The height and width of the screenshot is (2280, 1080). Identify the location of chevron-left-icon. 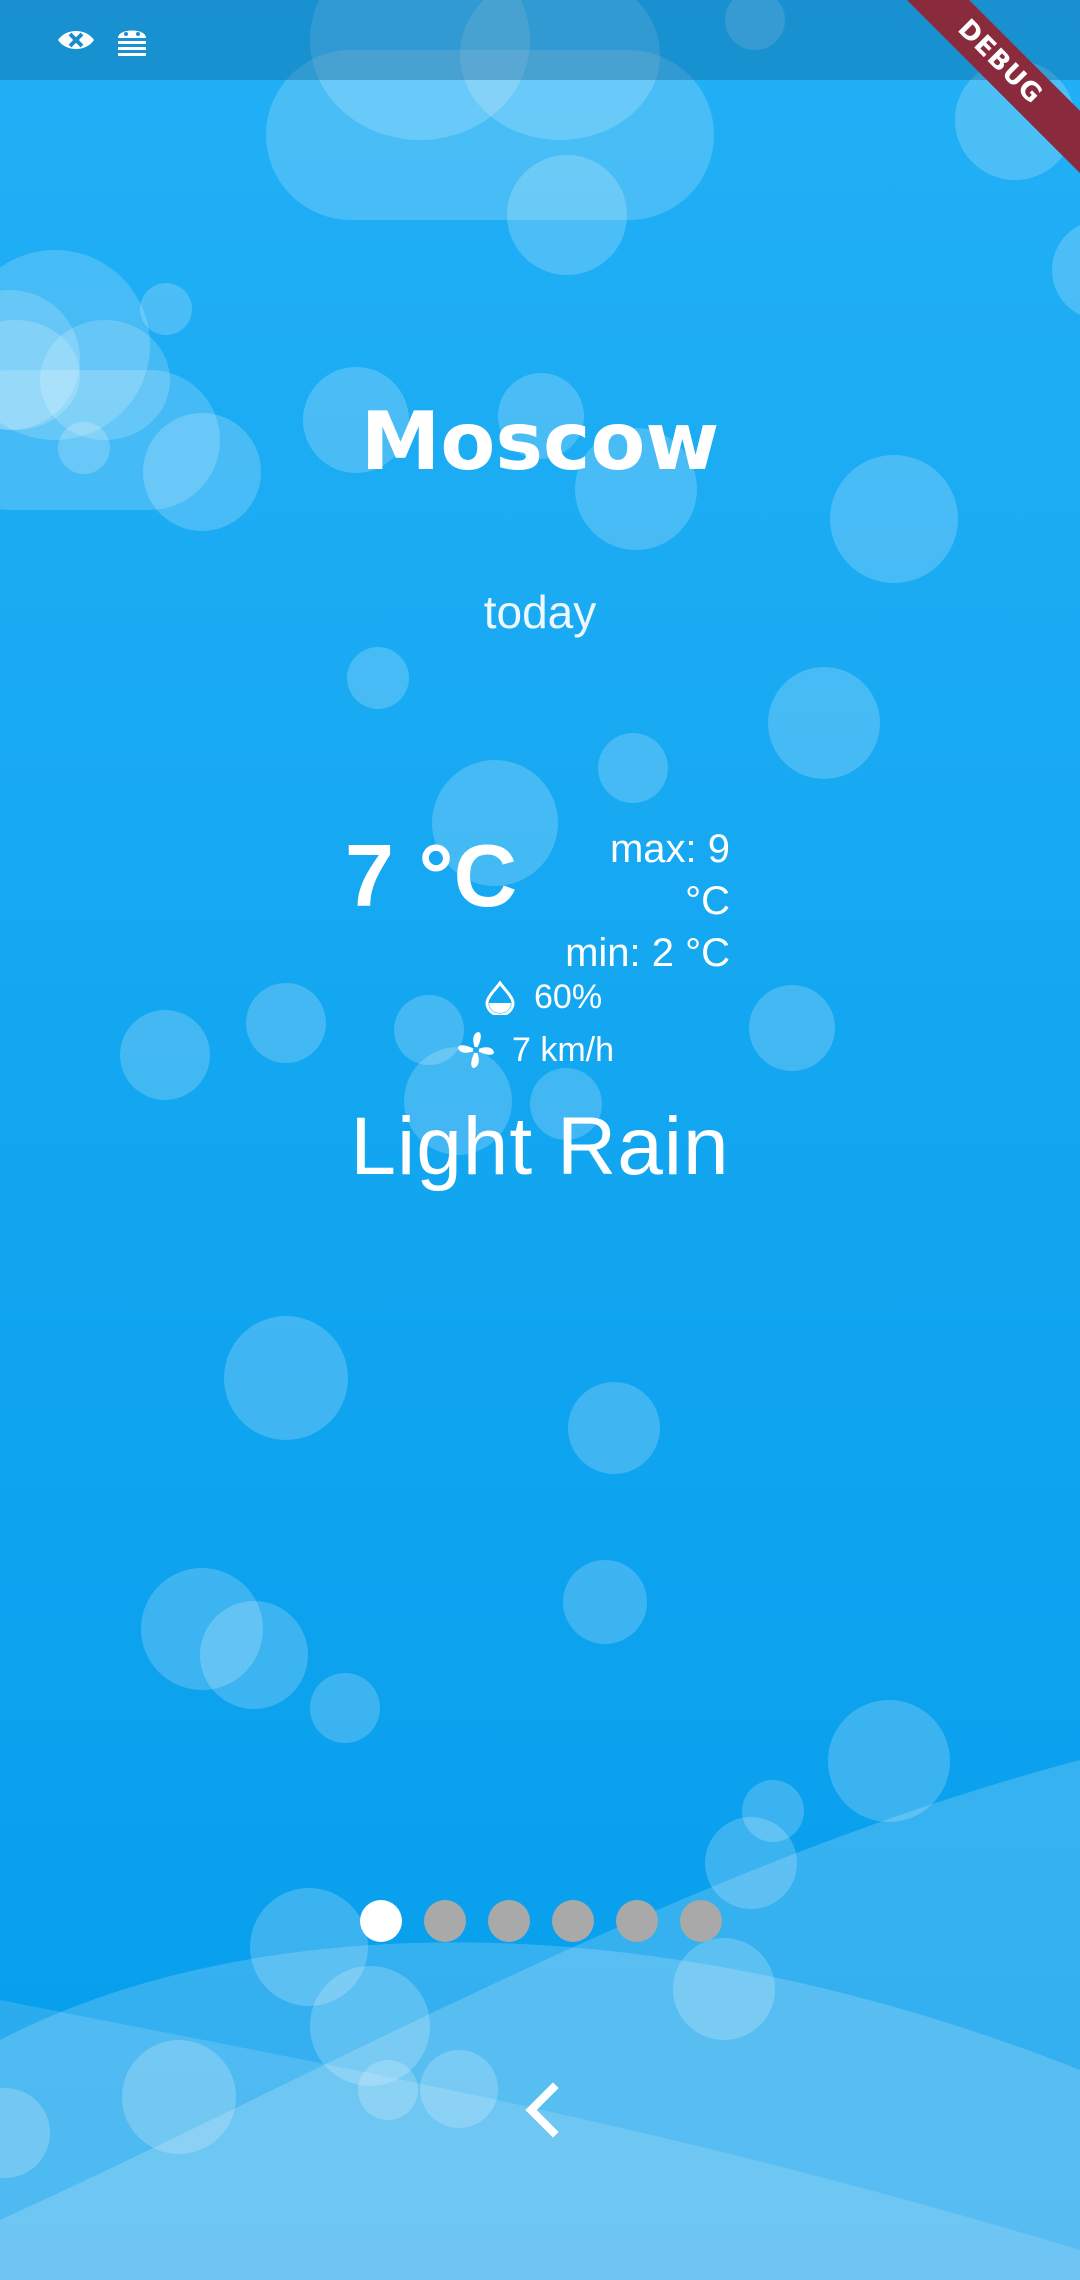
(542, 2110).